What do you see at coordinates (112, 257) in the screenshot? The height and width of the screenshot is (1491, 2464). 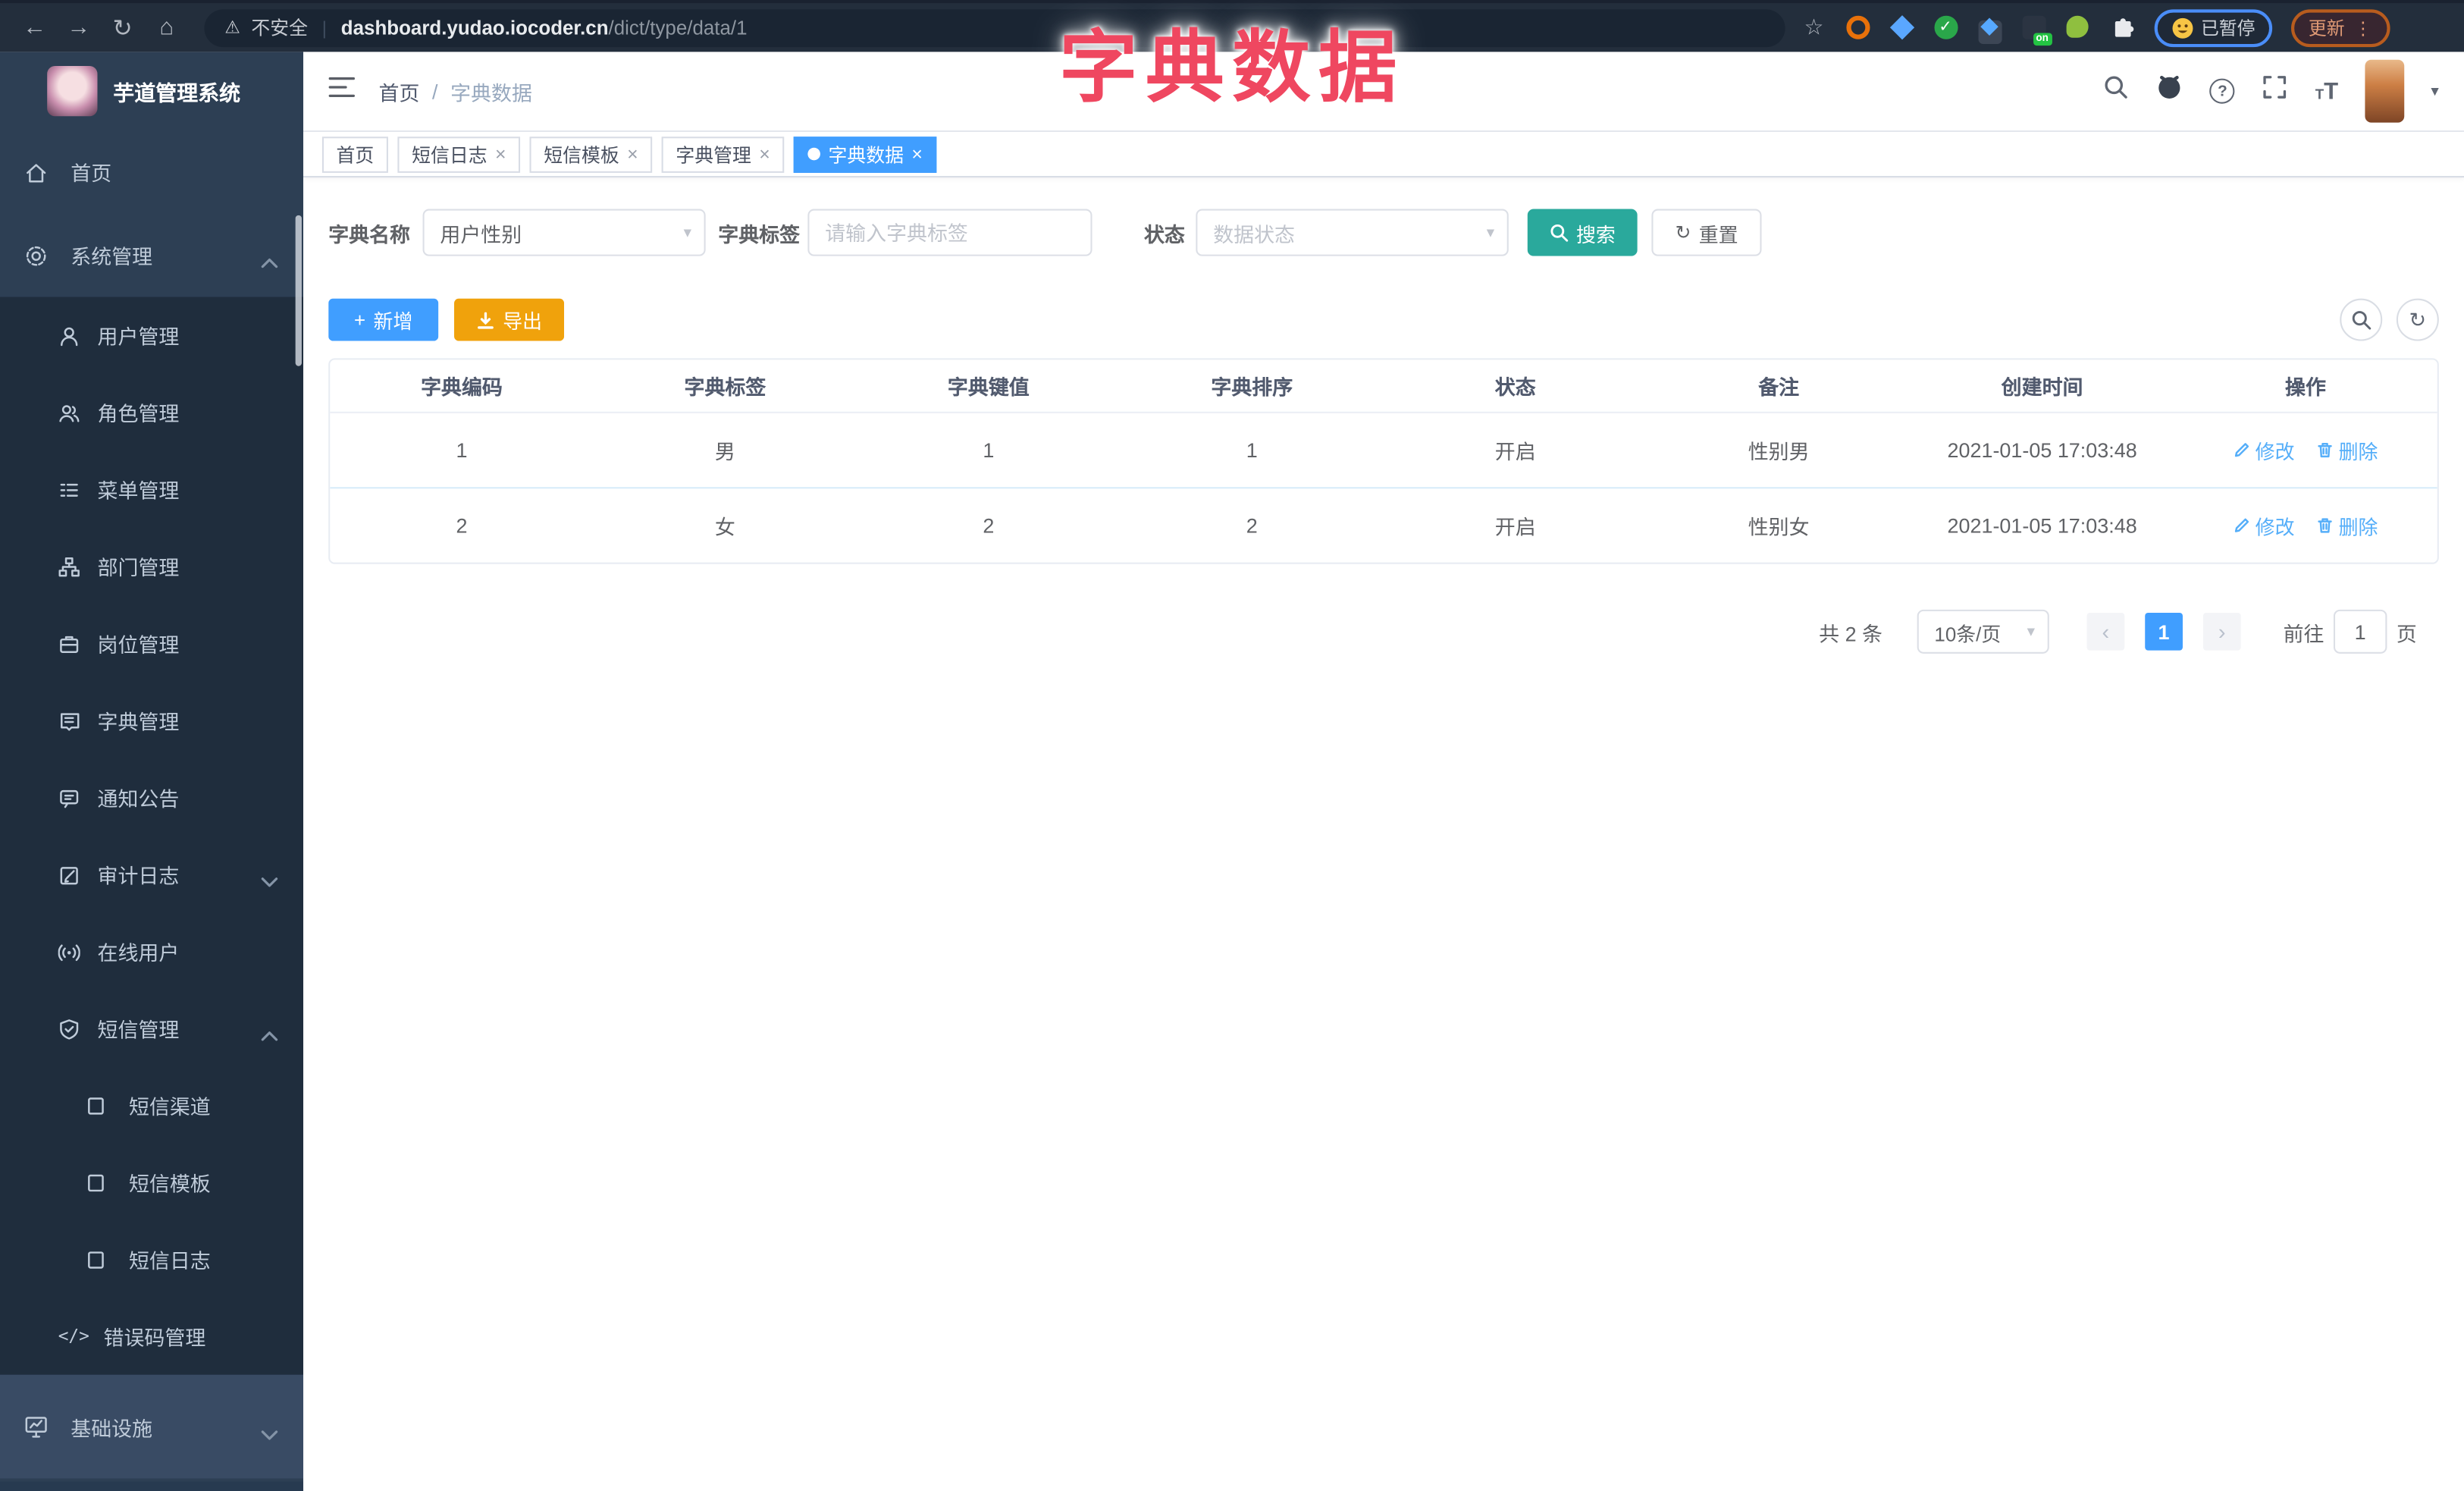 I see `sidebar-item-label: 系统管理` at bounding box center [112, 257].